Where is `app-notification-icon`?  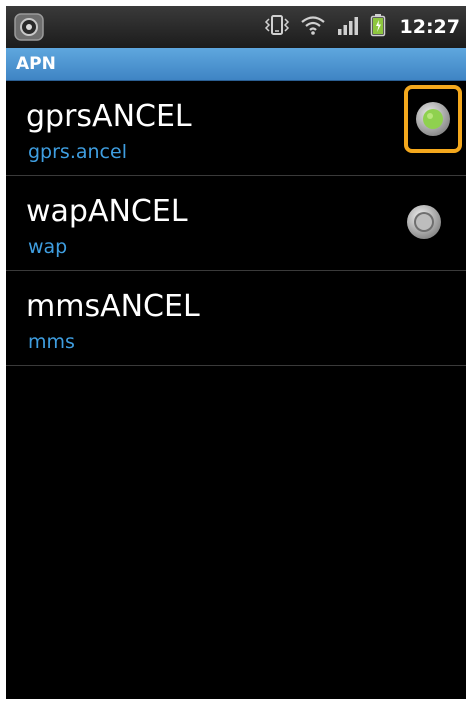
app-notification-icon is located at coordinates (29, 27).